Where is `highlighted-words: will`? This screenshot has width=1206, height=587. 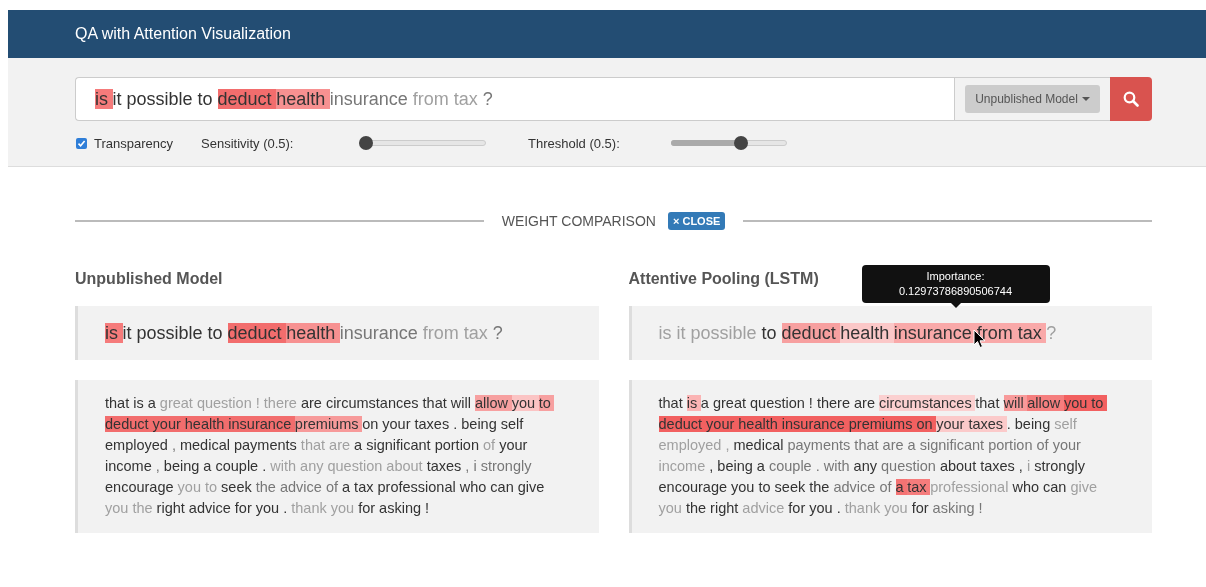
highlighted-words: will is located at coordinates (1015, 403).